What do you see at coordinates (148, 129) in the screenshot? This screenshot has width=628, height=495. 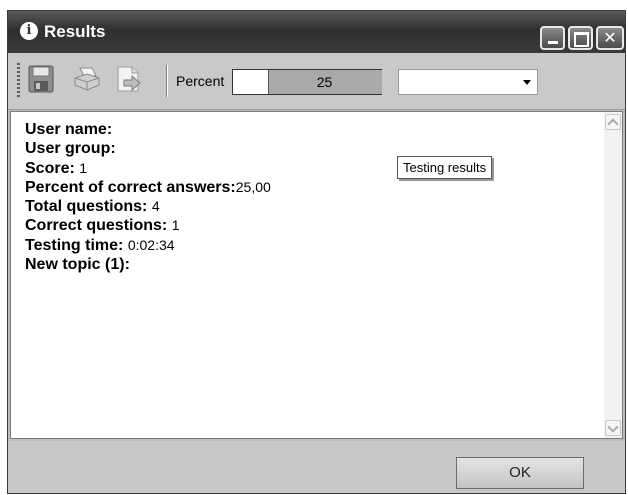 I see `user-name-row: User name:` at bounding box center [148, 129].